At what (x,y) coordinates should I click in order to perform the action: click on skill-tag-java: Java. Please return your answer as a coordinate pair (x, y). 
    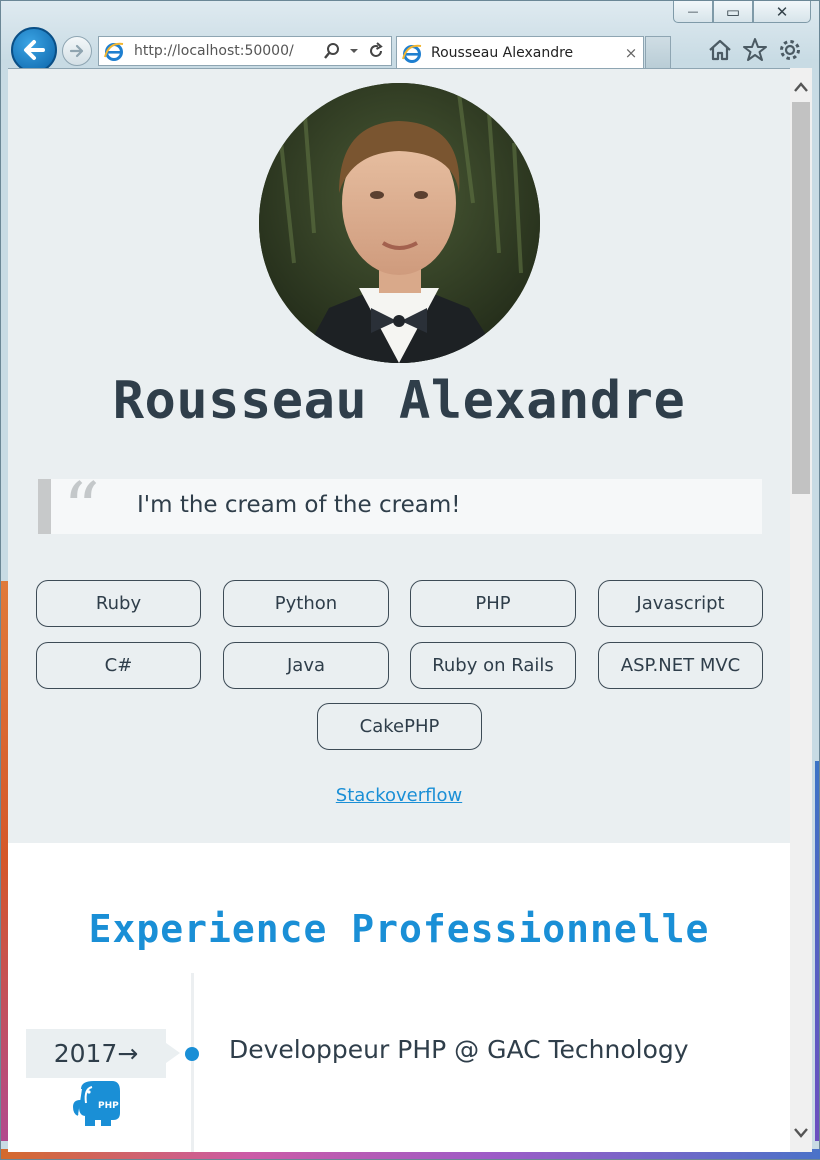
    Looking at the image, I should click on (306, 665).